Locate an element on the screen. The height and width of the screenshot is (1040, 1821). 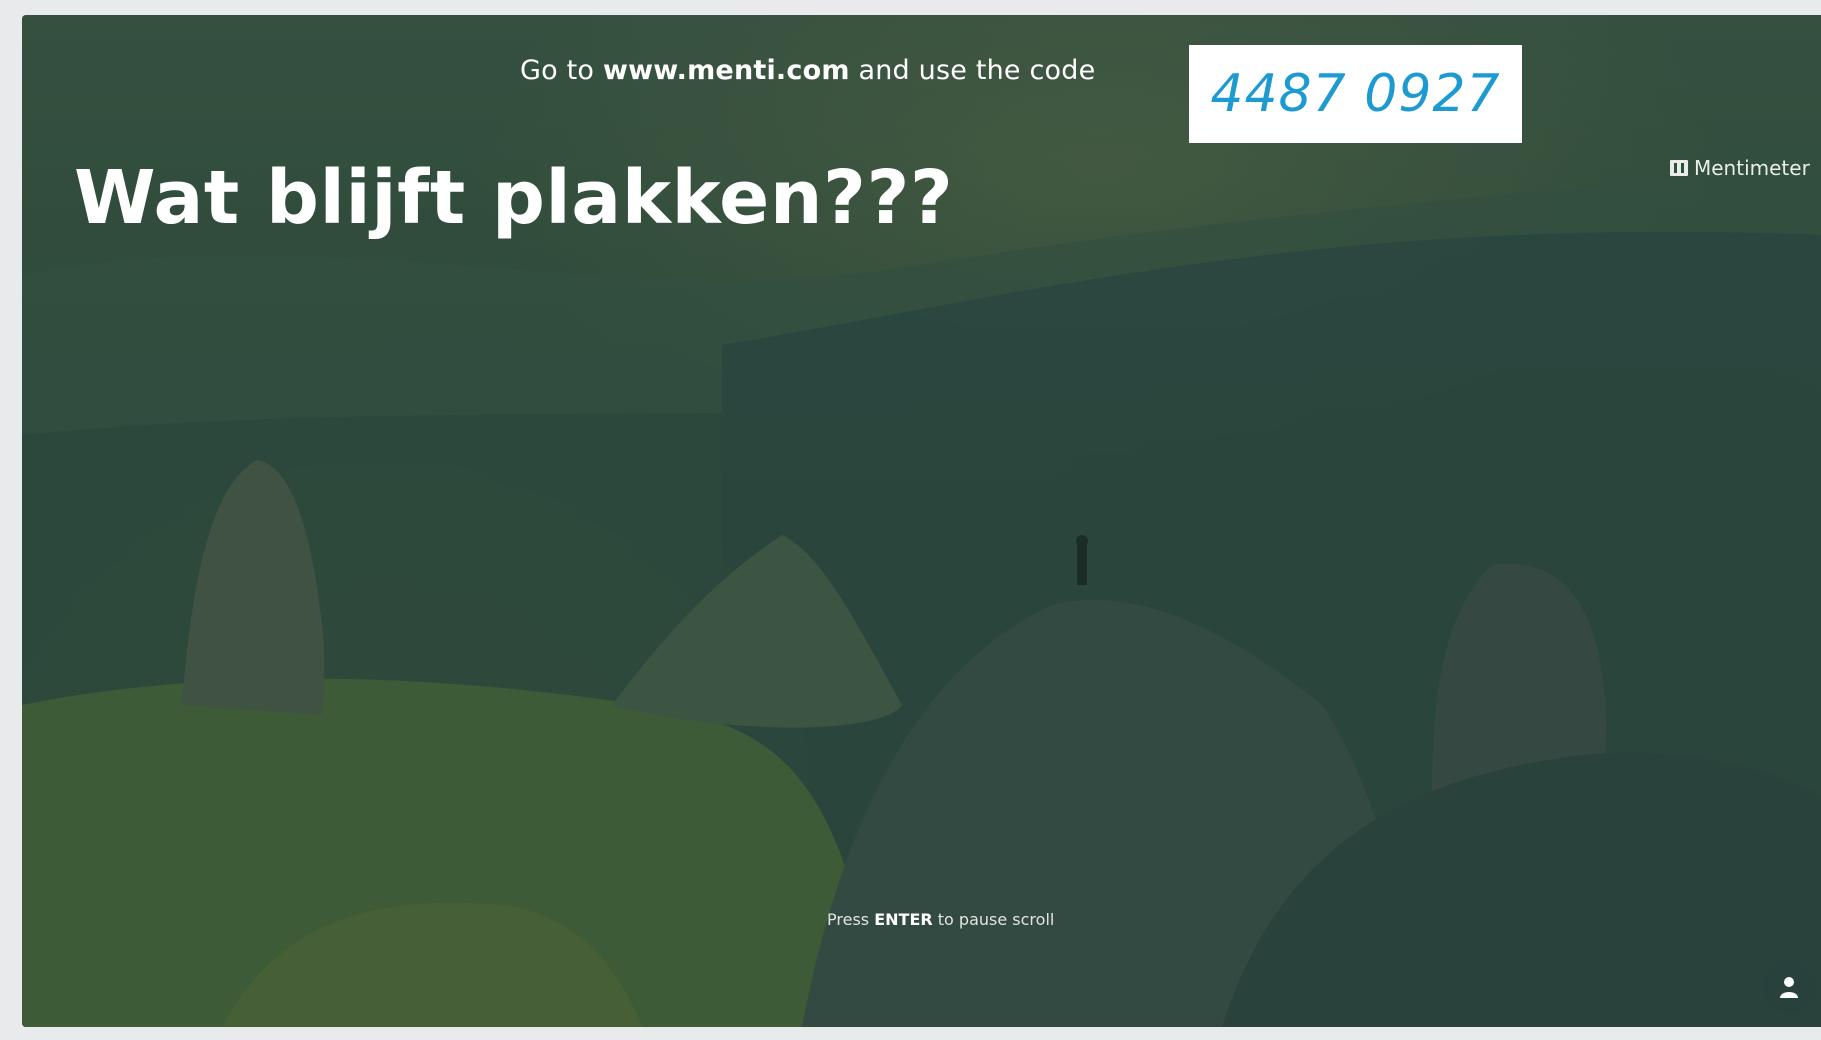
audience-button is located at coordinates (1789, 987).